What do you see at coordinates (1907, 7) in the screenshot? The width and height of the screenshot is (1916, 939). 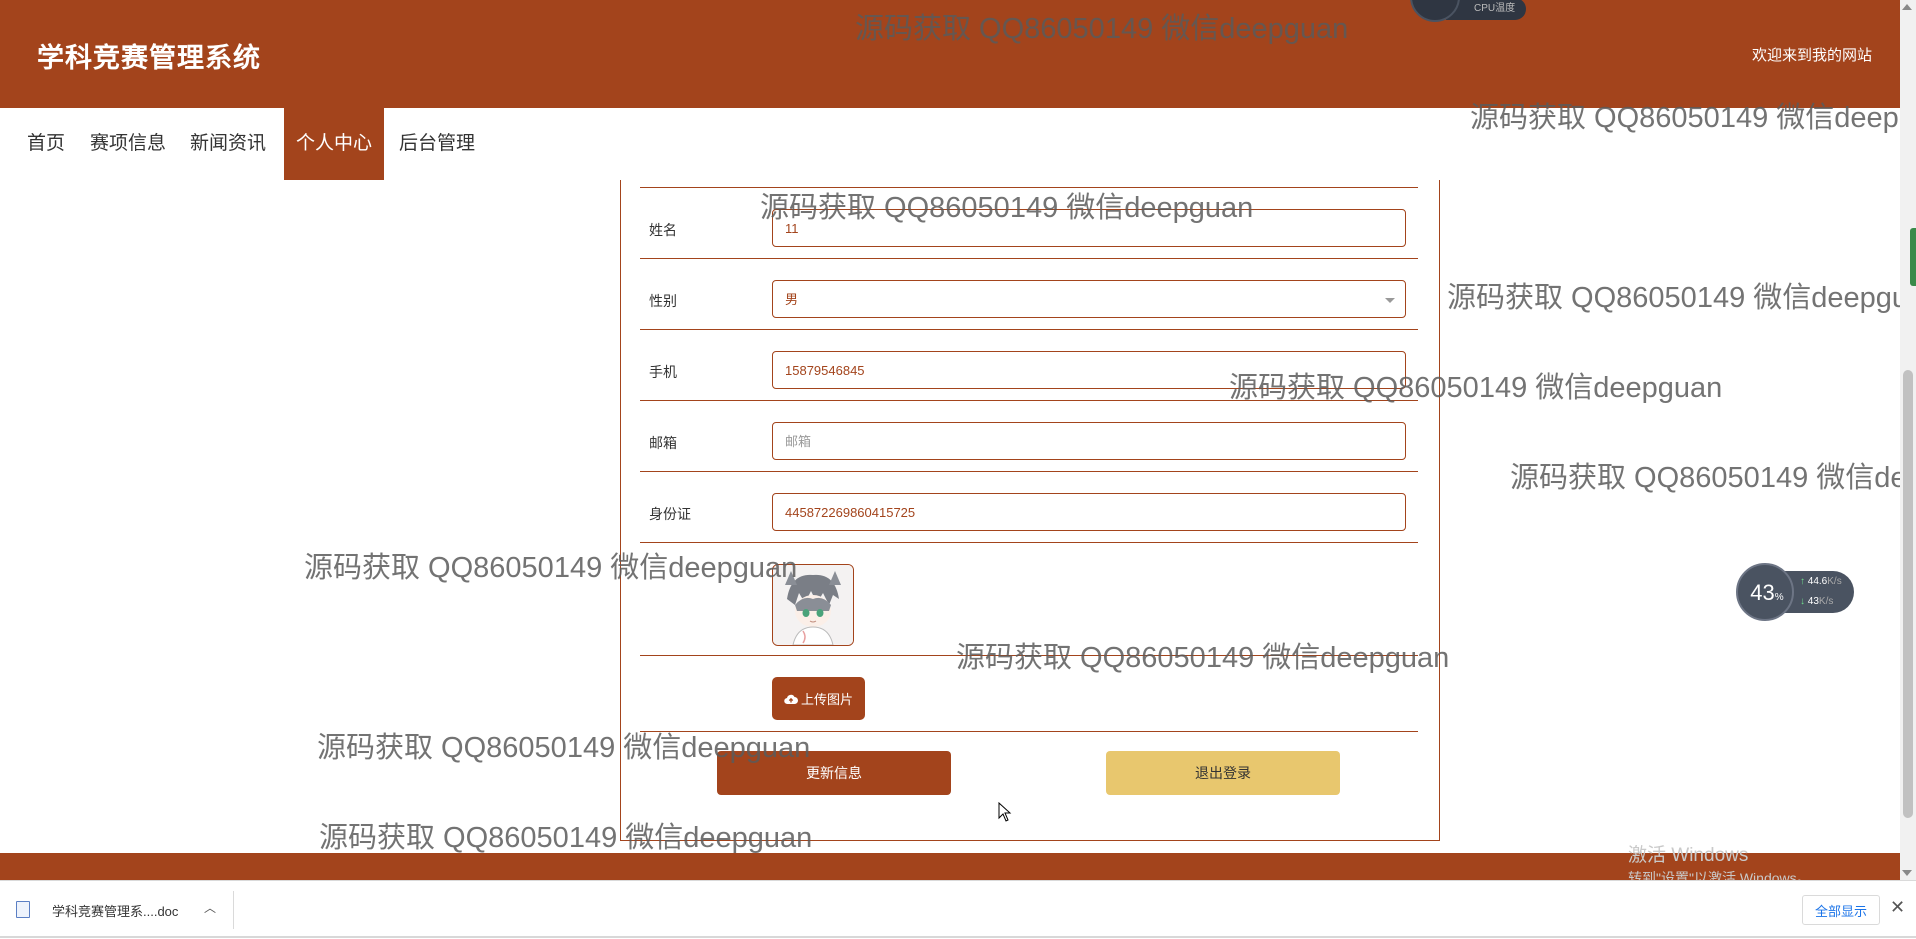 I see `scroll-up-icon` at bounding box center [1907, 7].